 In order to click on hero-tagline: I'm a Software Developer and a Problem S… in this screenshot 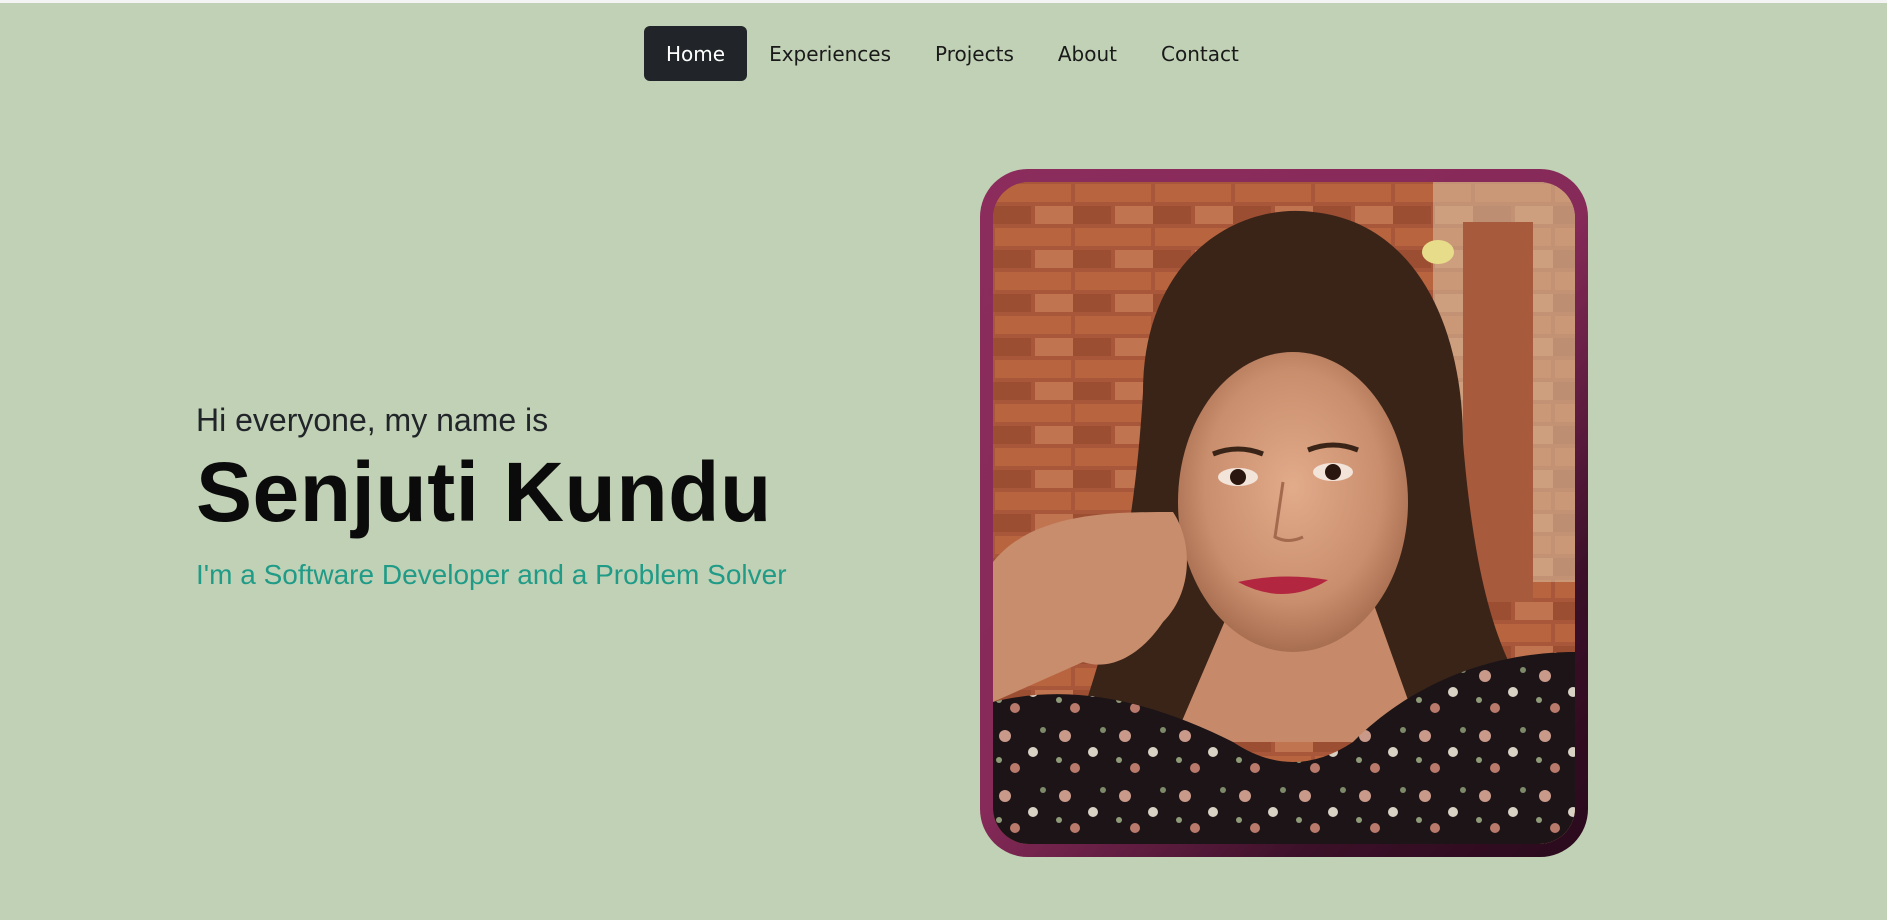, I will do `click(491, 574)`.